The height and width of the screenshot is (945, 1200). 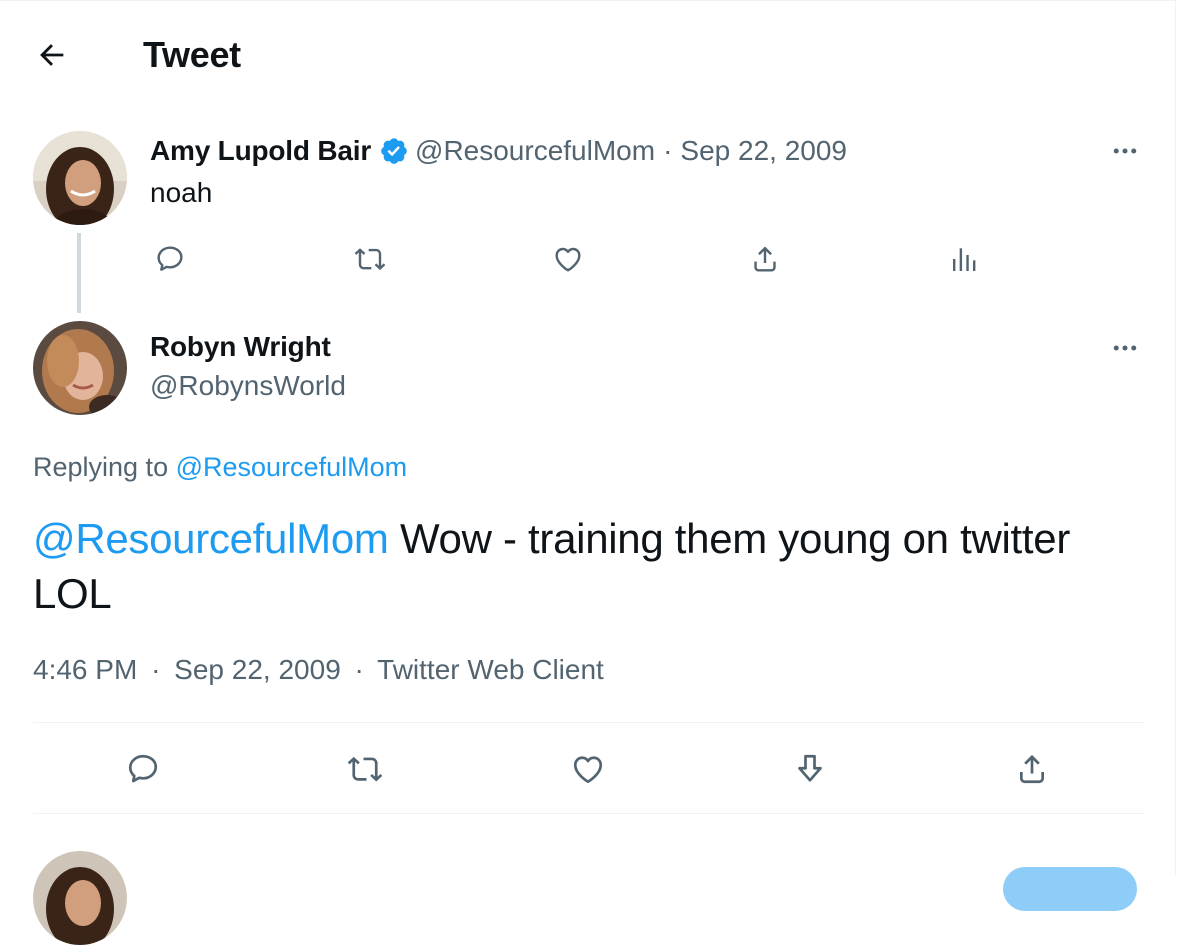 I want to click on author-handle: @RobynsWorld, so click(x=248, y=386).